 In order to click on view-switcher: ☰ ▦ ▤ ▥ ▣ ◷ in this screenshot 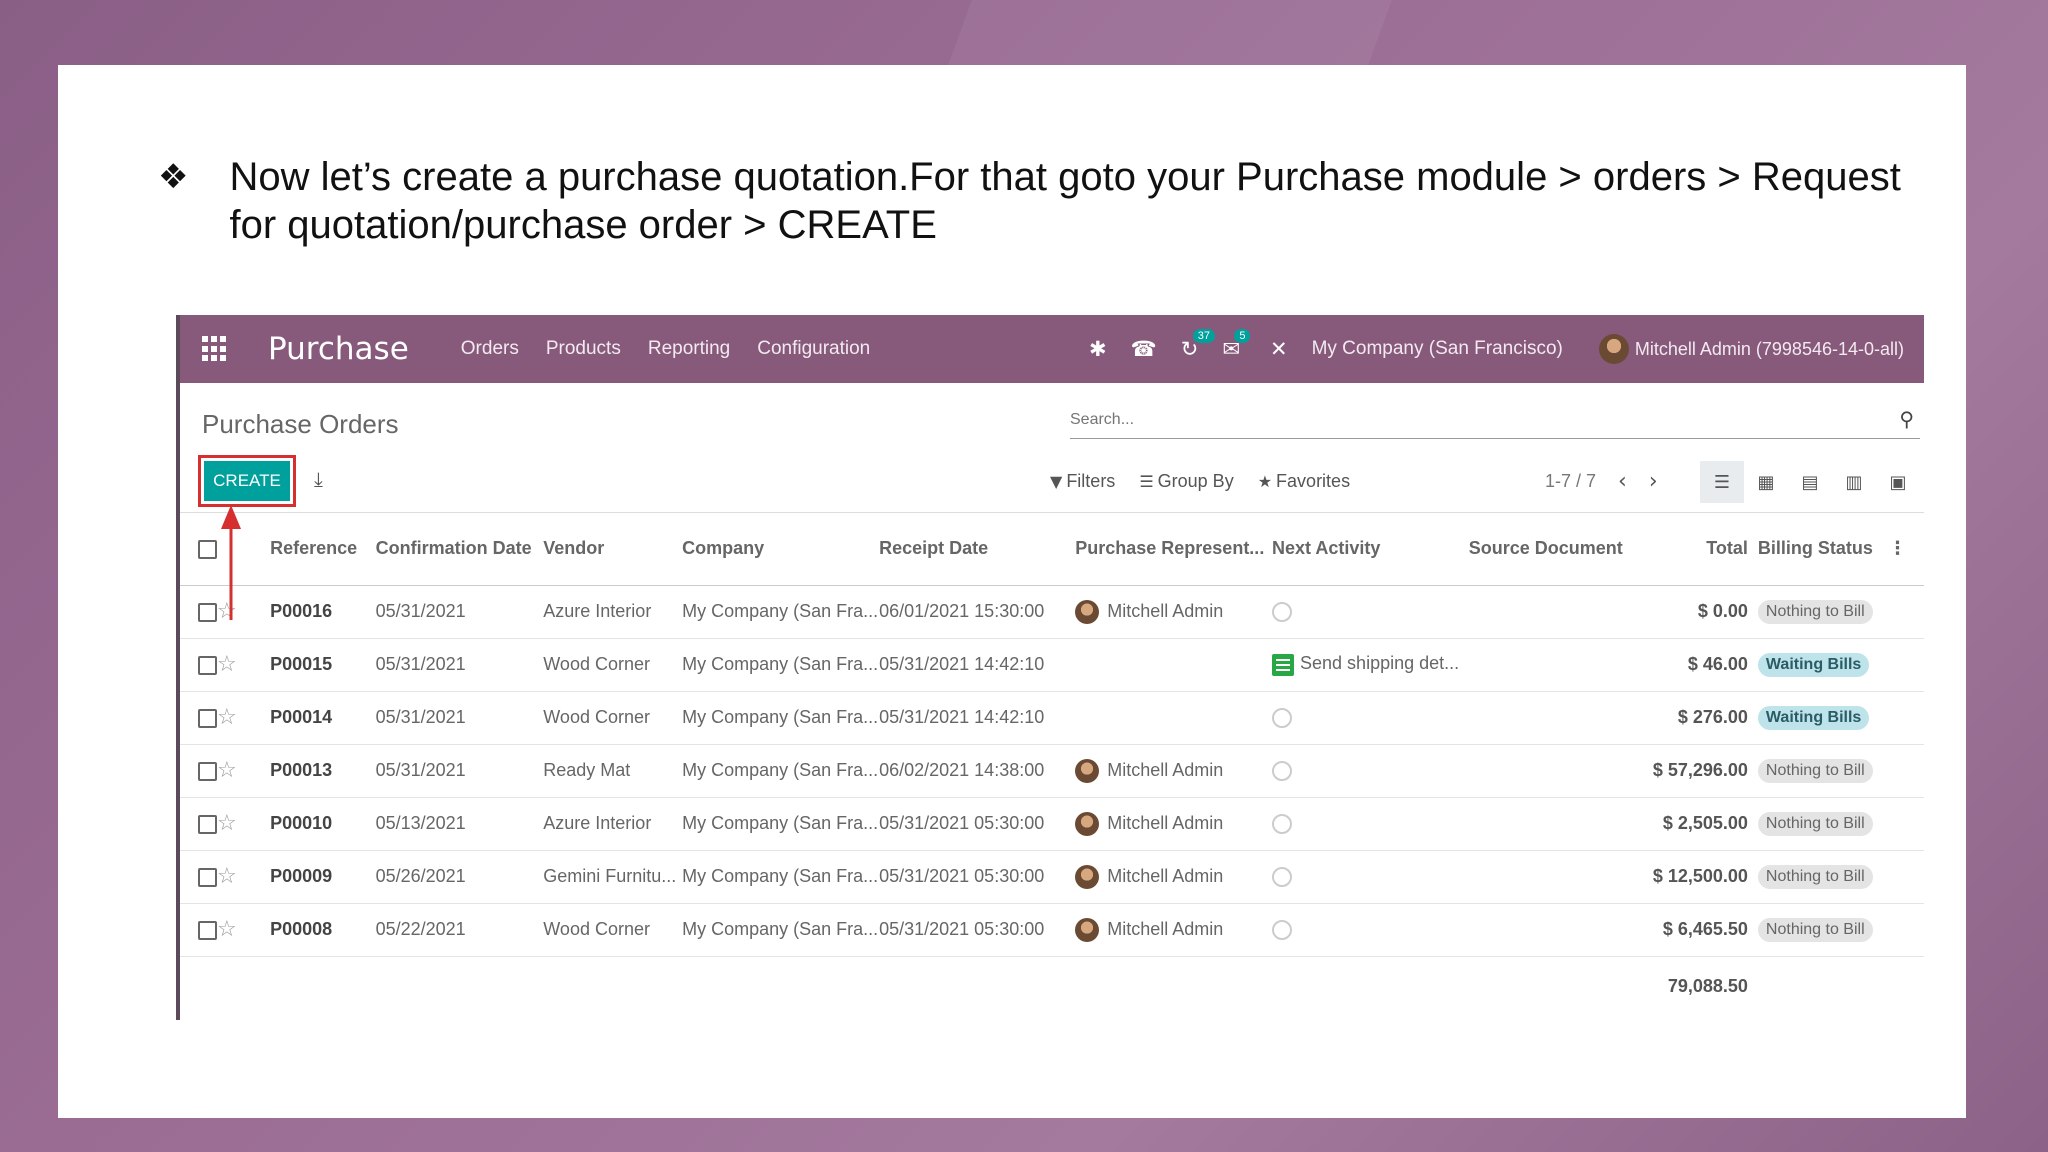, I will do `click(1812, 482)`.